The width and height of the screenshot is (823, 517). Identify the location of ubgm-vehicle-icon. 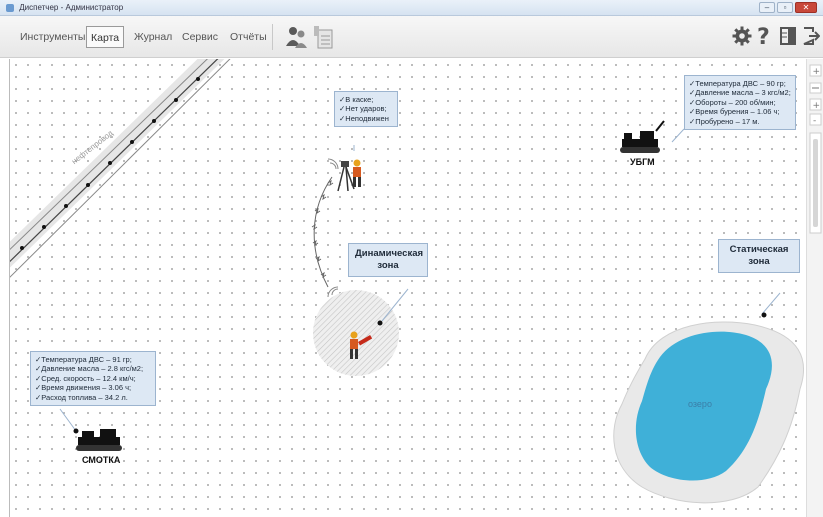
(642, 136).